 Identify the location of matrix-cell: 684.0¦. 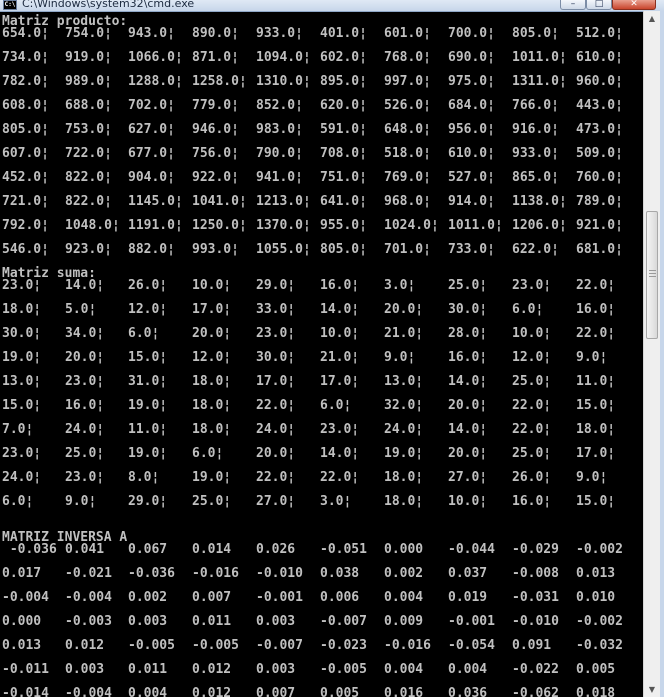
(471, 105).